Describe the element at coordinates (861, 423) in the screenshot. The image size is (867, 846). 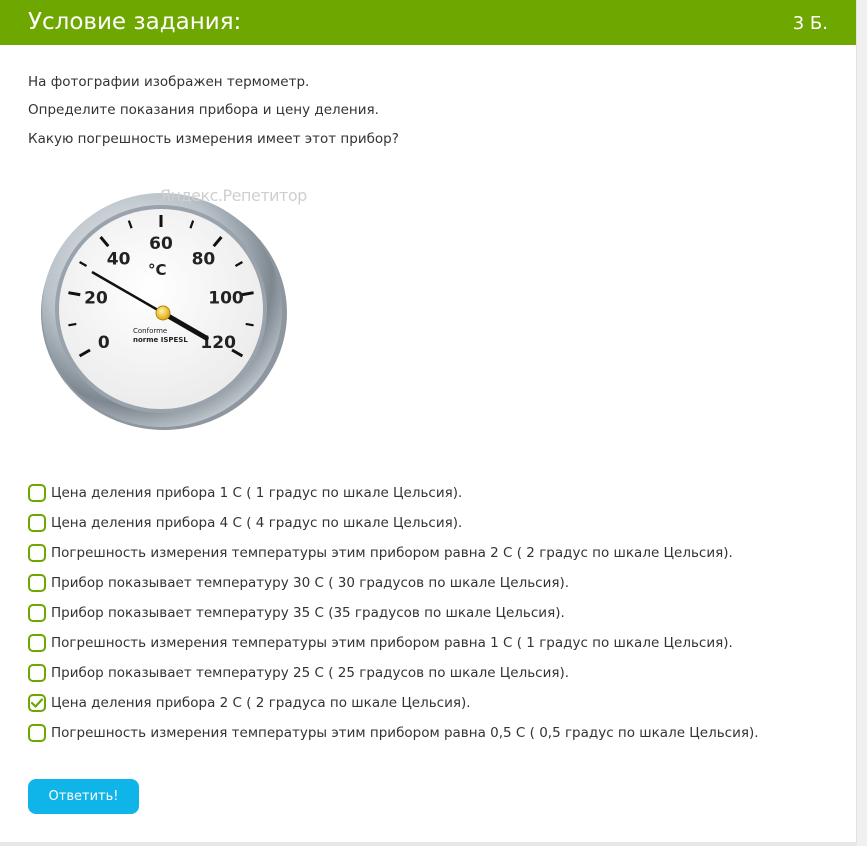
I see `scrollbar` at that location.